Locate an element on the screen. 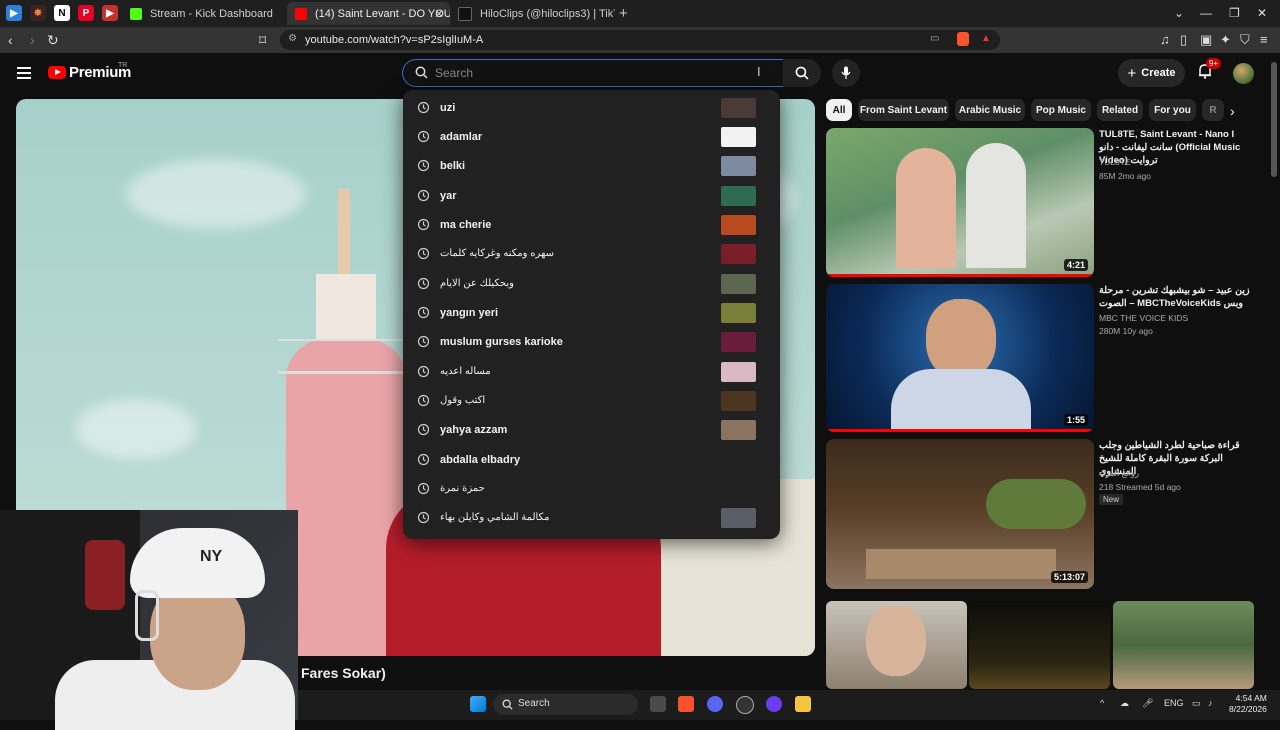  tab-tiktok: HiloClips (@hiloclips3) | TikTok is located at coordinates (532, 13).